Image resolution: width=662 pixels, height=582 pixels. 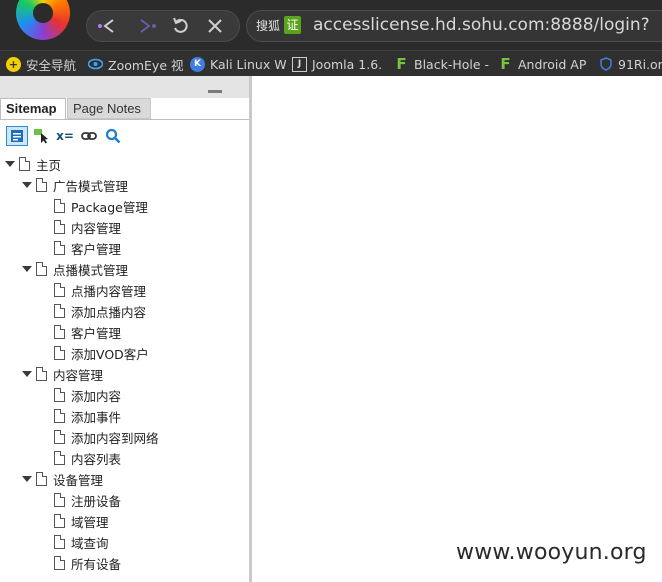 What do you see at coordinates (41, 136) in the screenshot?
I see `cursor-icon` at bounding box center [41, 136].